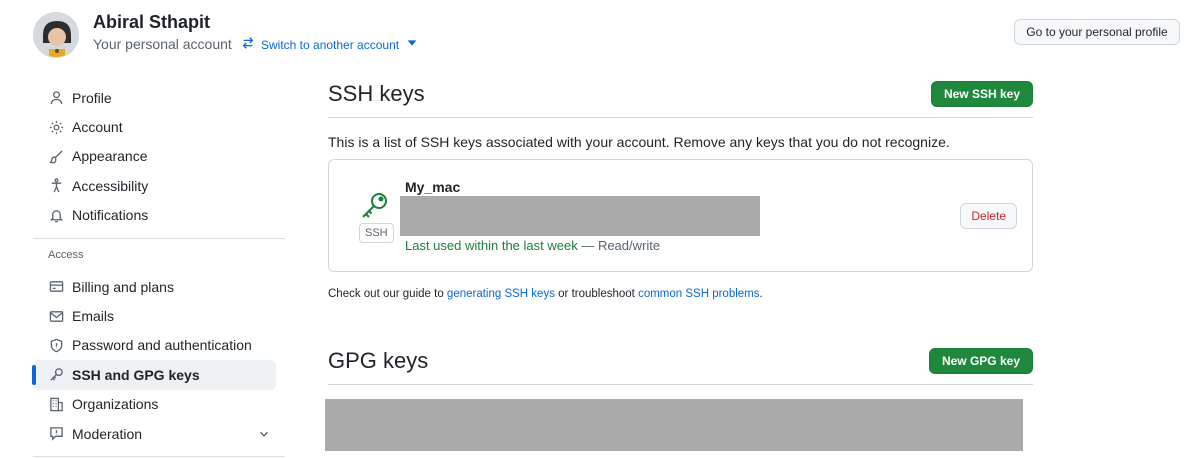  I want to click on ssh-key-last-used: Last used within the last week, so click(491, 245).